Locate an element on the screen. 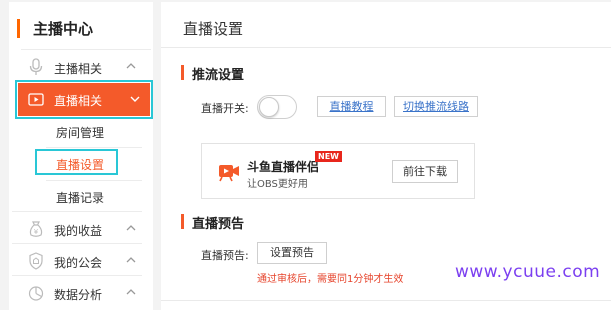 The height and width of the screenshot is (310, 611). sidebar-item-earnings: ¥ 我的收益 is located at coordinates (81, 229).